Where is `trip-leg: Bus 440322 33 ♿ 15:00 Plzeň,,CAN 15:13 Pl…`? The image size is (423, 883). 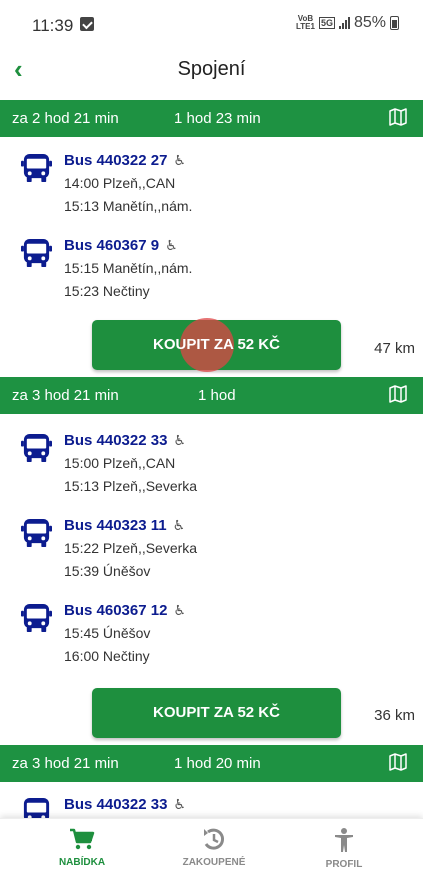
trip-leg: Bus 440322 33 ♿ 15:00 Plzeň,,CAN 15:13 Pl… is located at coordinates (211, 468).